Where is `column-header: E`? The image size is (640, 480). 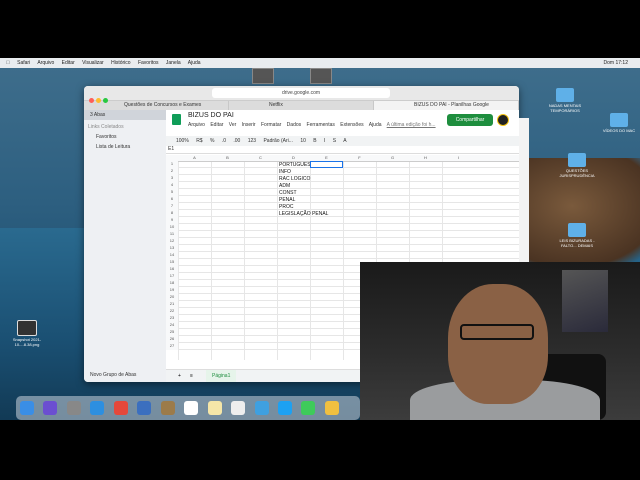
column-header: E is located at coordinates (326, 157).